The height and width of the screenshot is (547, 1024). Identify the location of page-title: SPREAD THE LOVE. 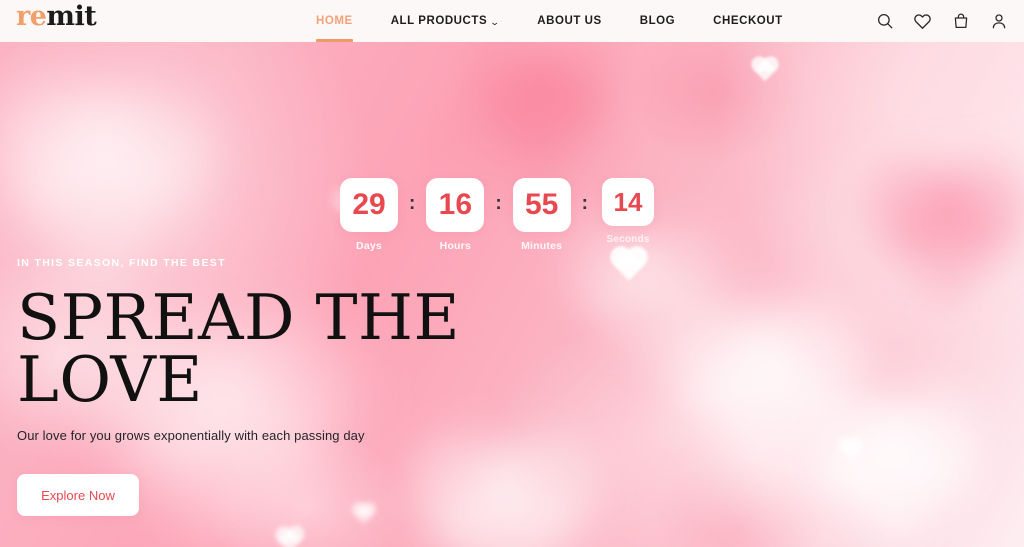
(238, 348).